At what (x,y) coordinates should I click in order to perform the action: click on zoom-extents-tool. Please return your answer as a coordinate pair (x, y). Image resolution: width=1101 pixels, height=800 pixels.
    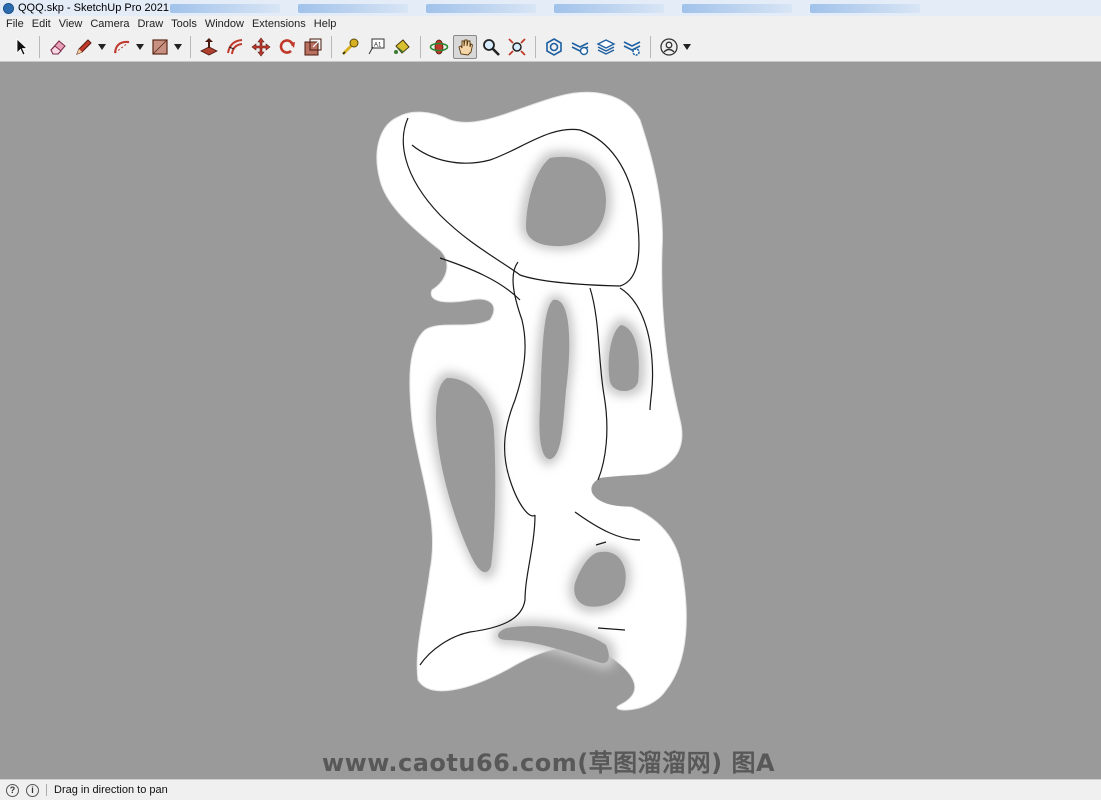
    Looking at the image, I should click on (517, 47).